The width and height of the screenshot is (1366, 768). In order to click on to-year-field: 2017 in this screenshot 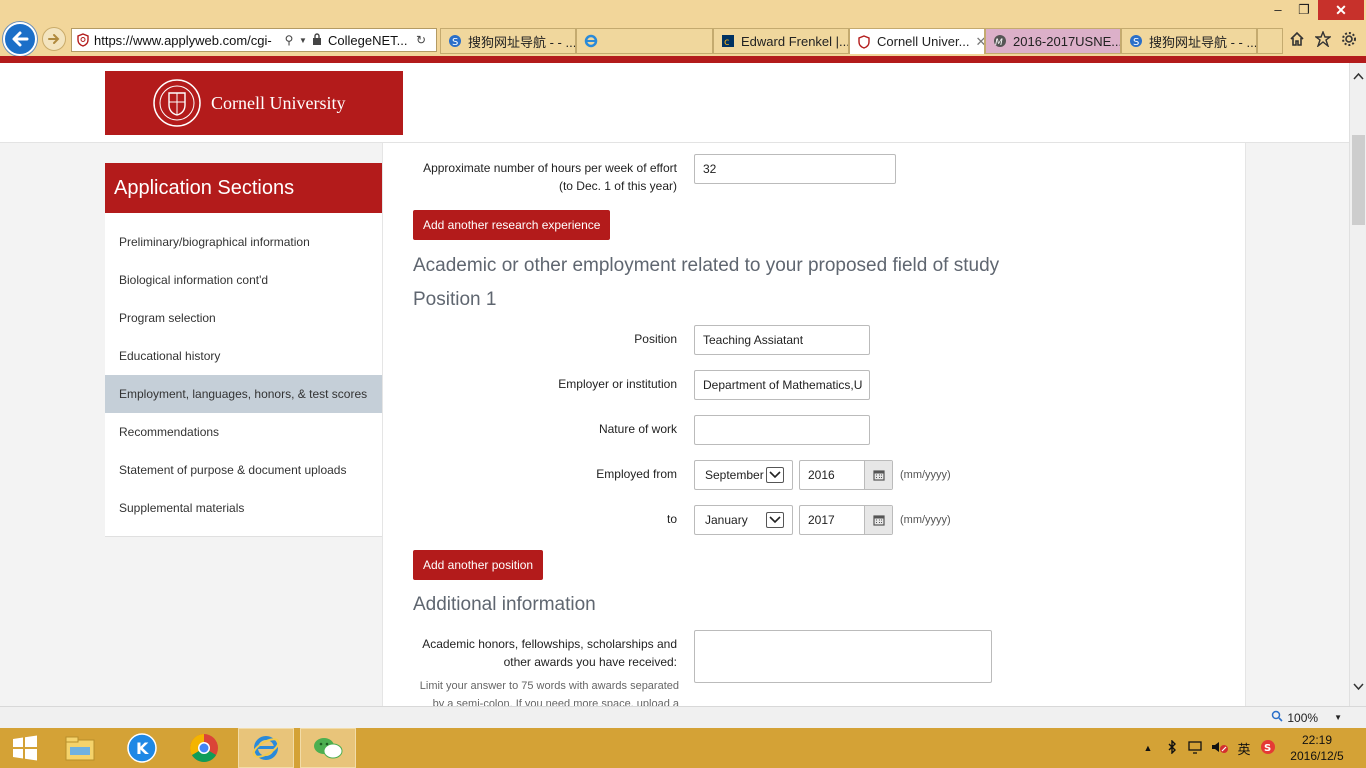, I will do `click(846, 520)`.